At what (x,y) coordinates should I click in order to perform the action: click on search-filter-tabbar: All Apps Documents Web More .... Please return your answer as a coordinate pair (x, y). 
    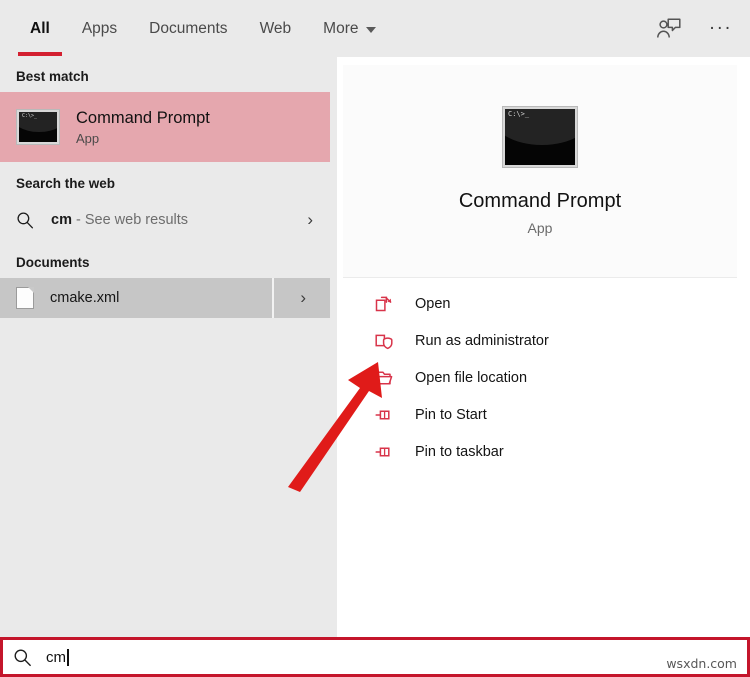
    Looking at the image, I should click on (375, 28).